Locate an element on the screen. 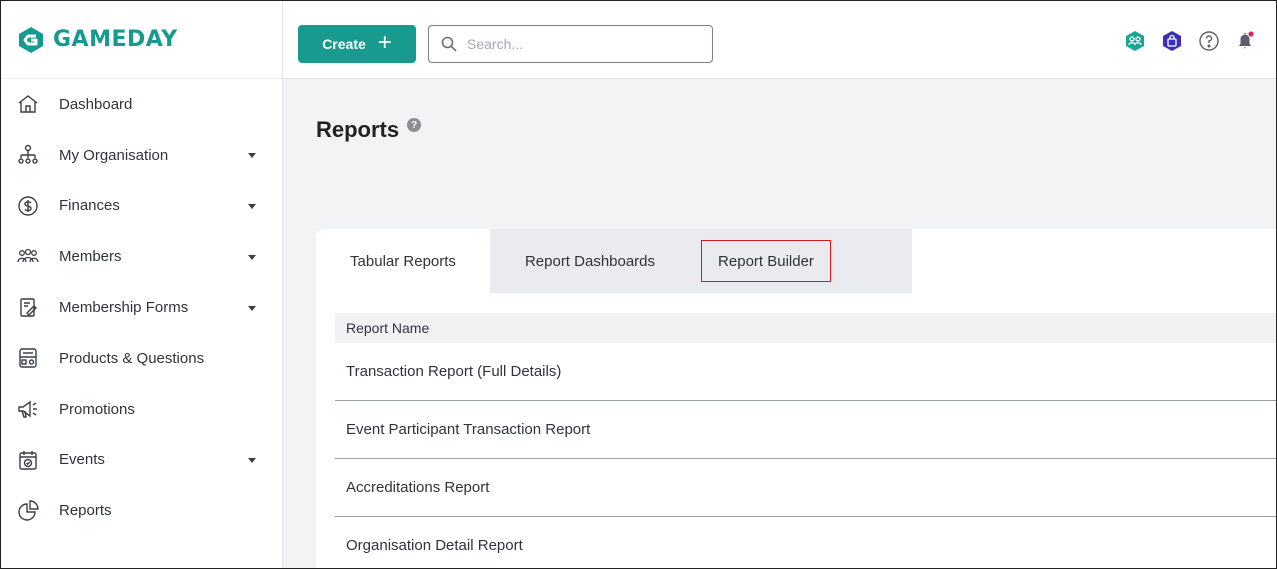  tab-report-builder: Report Builder is located at coordinates (801, 261).